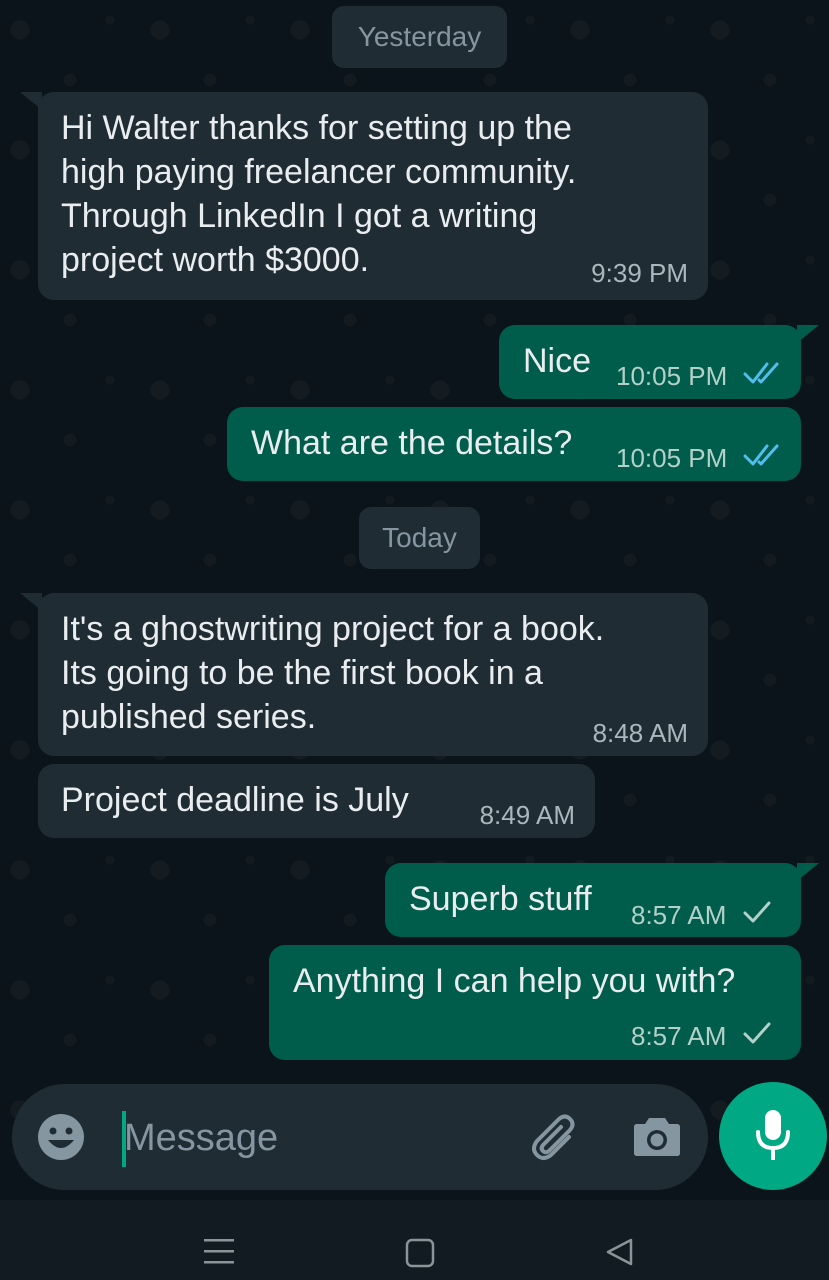  What do you see at coordinates (640, 733) in the screenshot?
I see `message-time: 8:48 AM` at bounding box center [640, 733].